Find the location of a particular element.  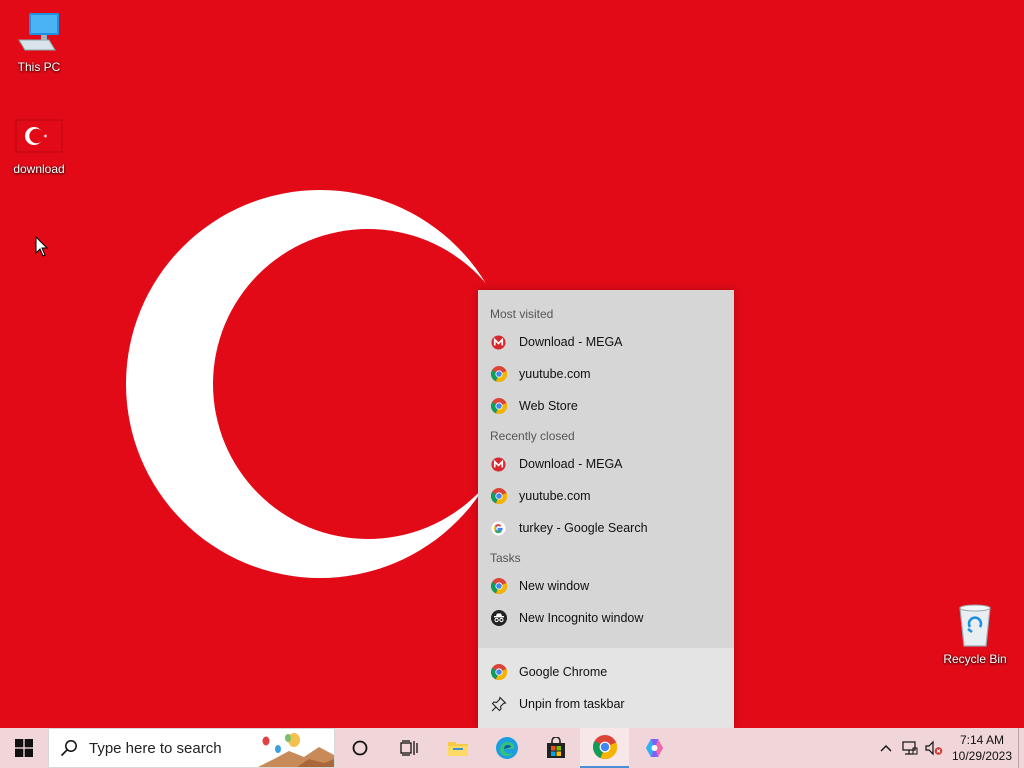

search-input: Type here to search is located at coordinates (191, 748).